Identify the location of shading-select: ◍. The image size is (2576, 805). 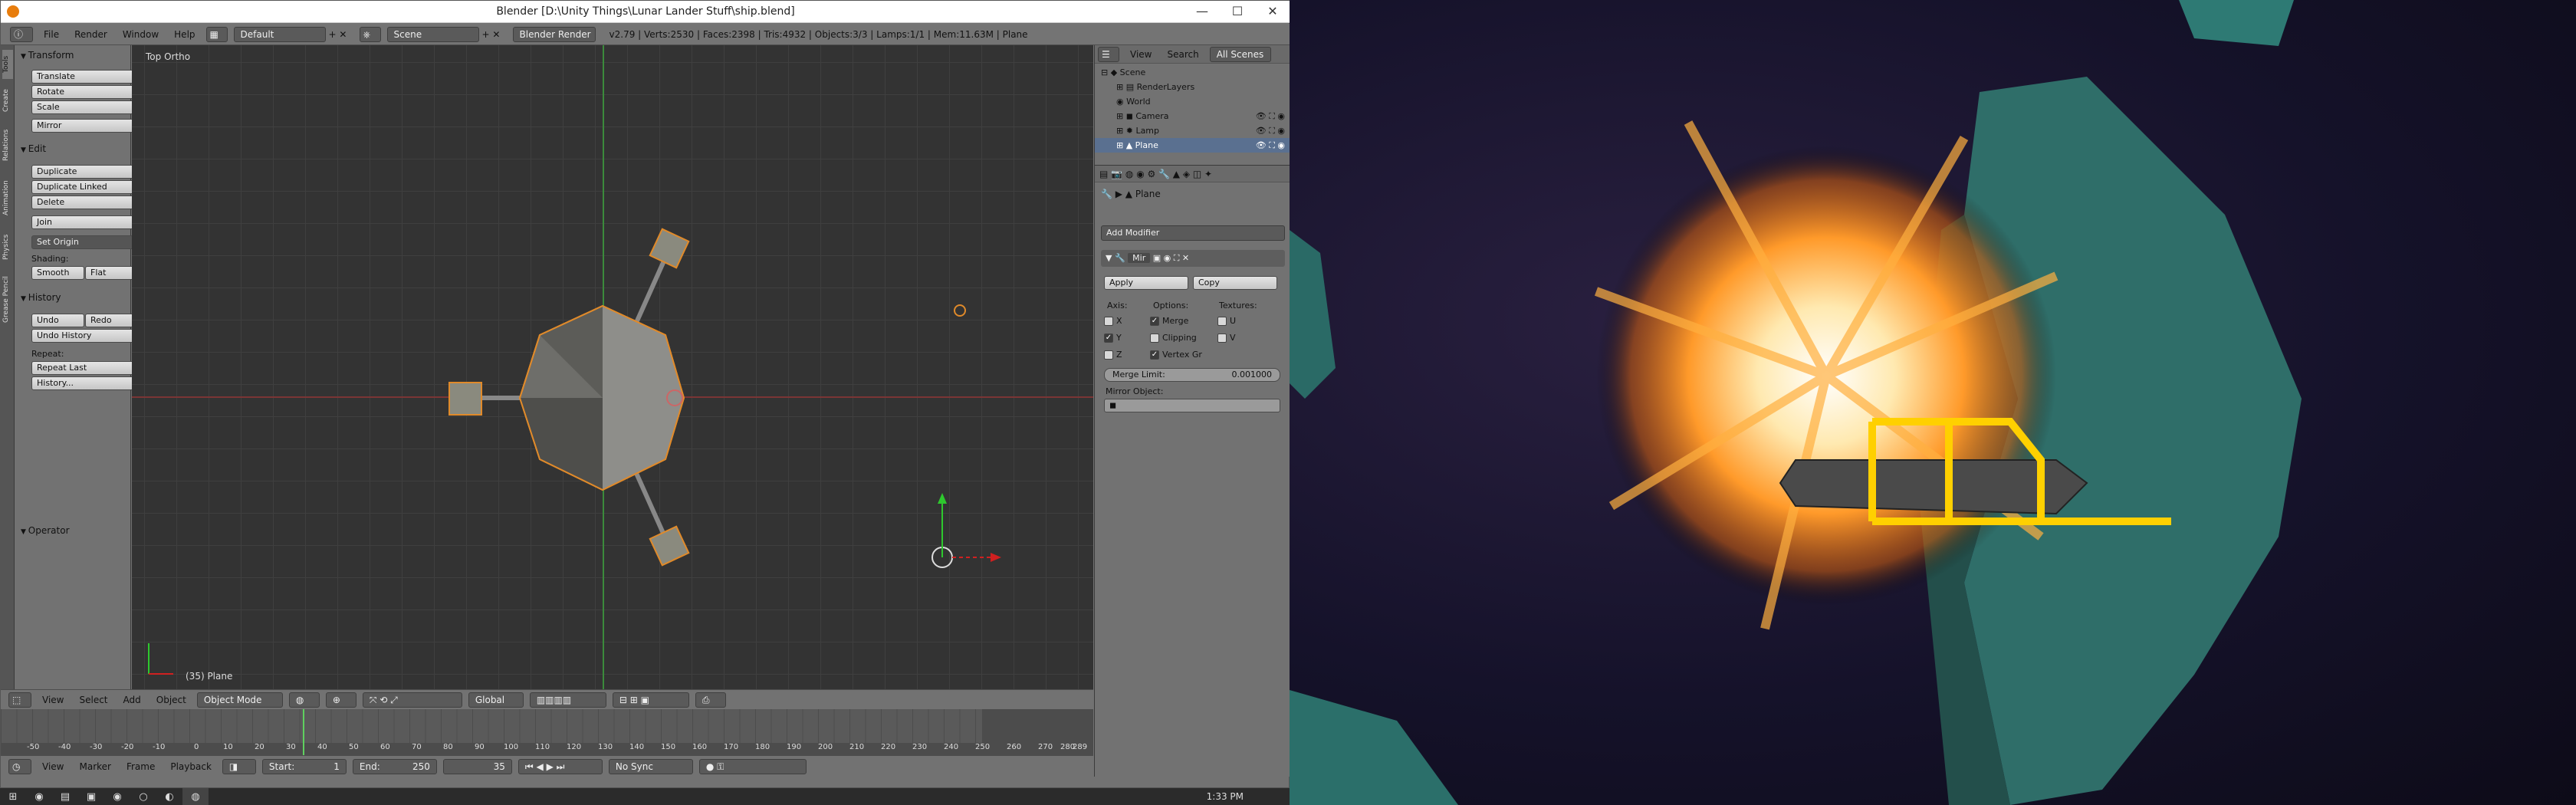
(304, 700).